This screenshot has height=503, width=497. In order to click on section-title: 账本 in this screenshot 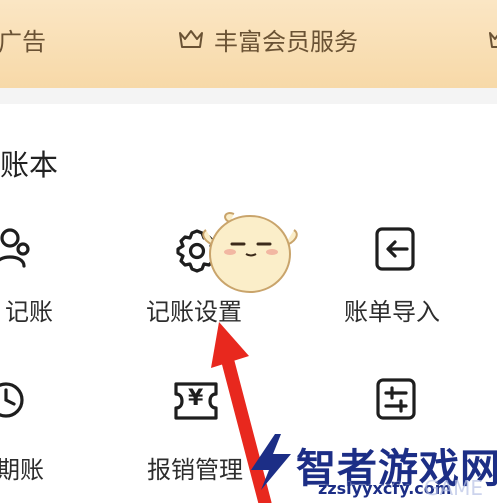, I will do `click(29, 165)`.